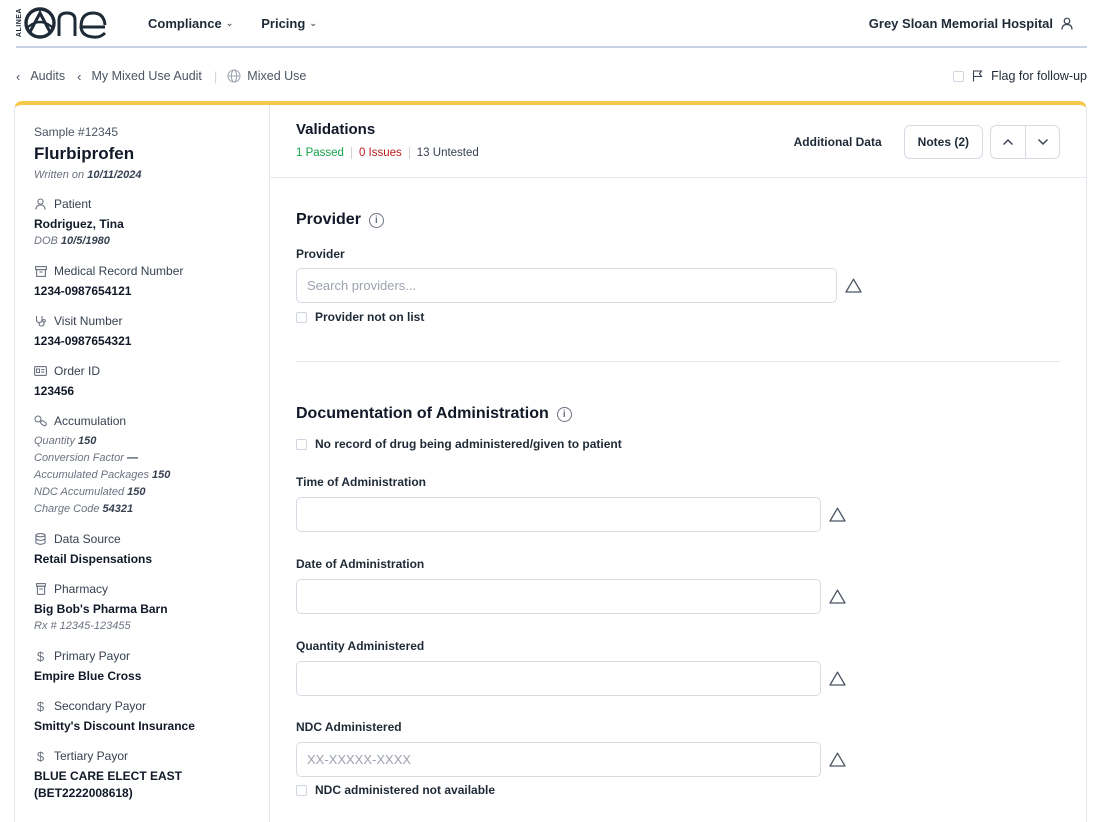 The width and height of the screenshot is (1100, 822). Describe the element at coordinates (92, 656) in the screenshot. I see `primary-payor-label: Primary Payor` at that location.